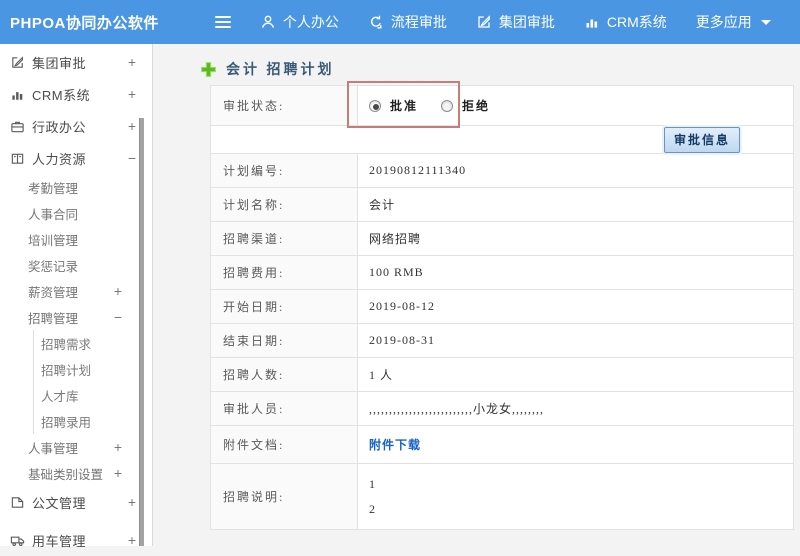 The image size is (800, 556). What do you see at coordinates (447, 106) in the screenshot?
I see `reject-radio` at bounding box center [447, 106].